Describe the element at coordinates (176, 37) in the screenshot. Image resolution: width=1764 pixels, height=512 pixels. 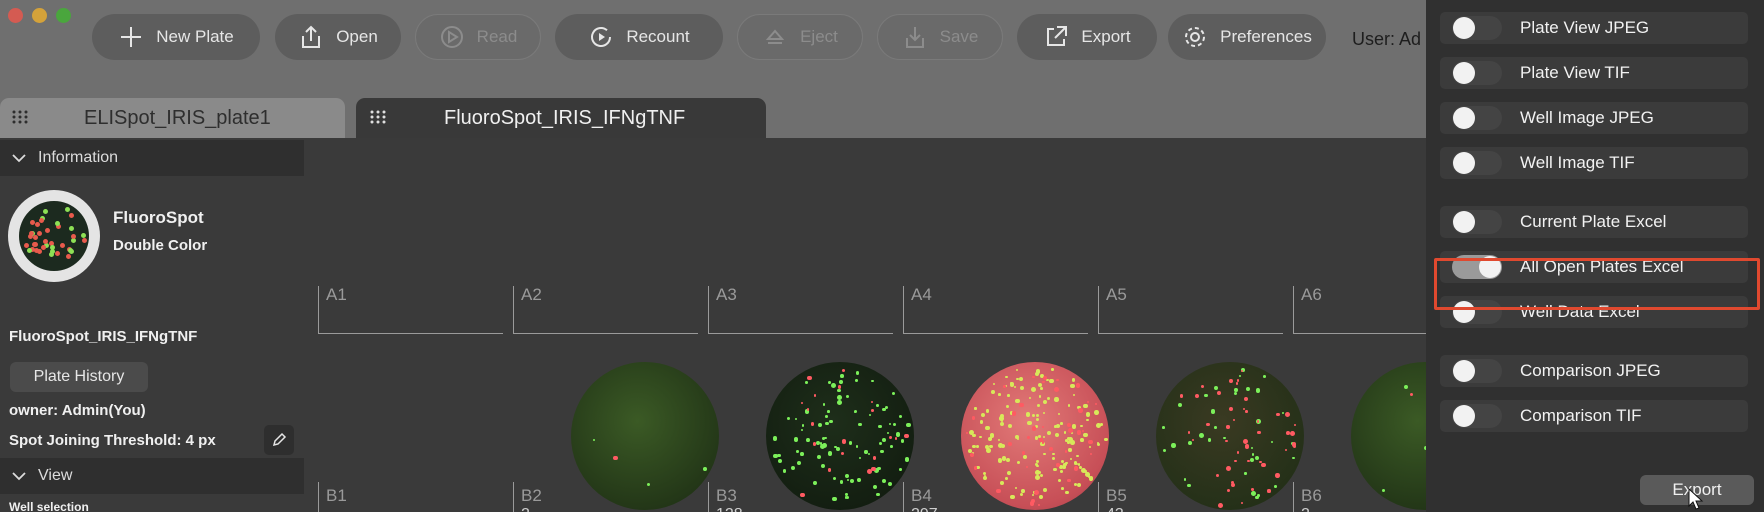
I see `new-plate-button: New Plate` at that location.